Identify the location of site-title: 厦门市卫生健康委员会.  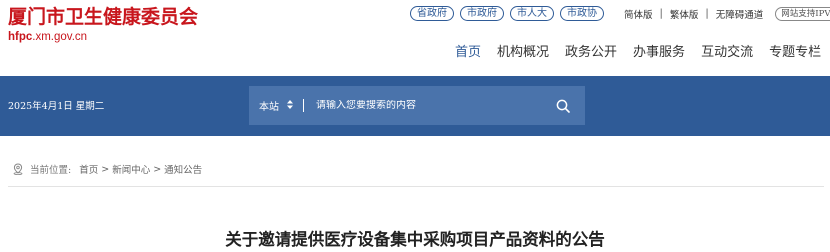
(103, 17).